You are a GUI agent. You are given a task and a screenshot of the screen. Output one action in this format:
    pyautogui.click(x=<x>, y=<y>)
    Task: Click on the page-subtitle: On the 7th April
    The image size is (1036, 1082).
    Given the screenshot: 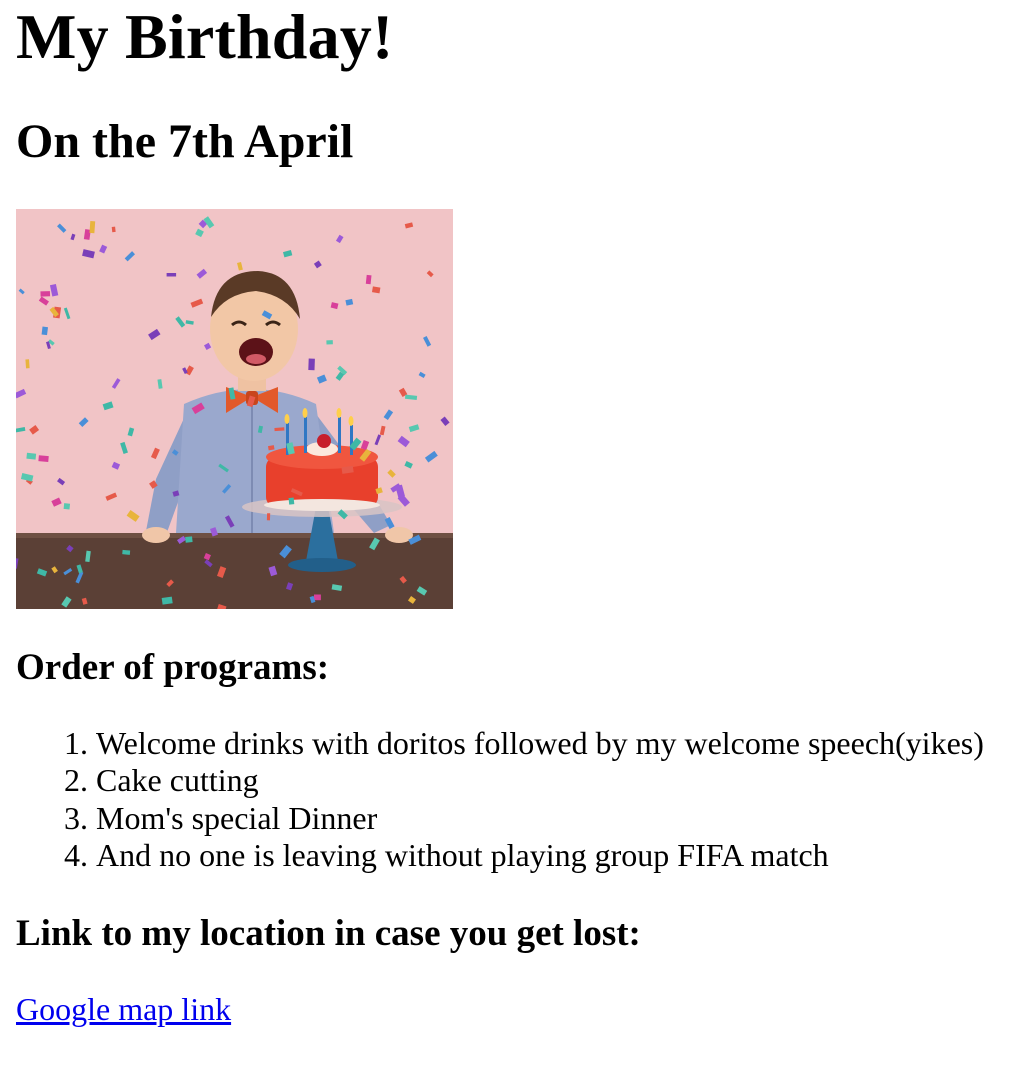 What is the action you would take?
    pyautogui.click(x=185, y=141)
    